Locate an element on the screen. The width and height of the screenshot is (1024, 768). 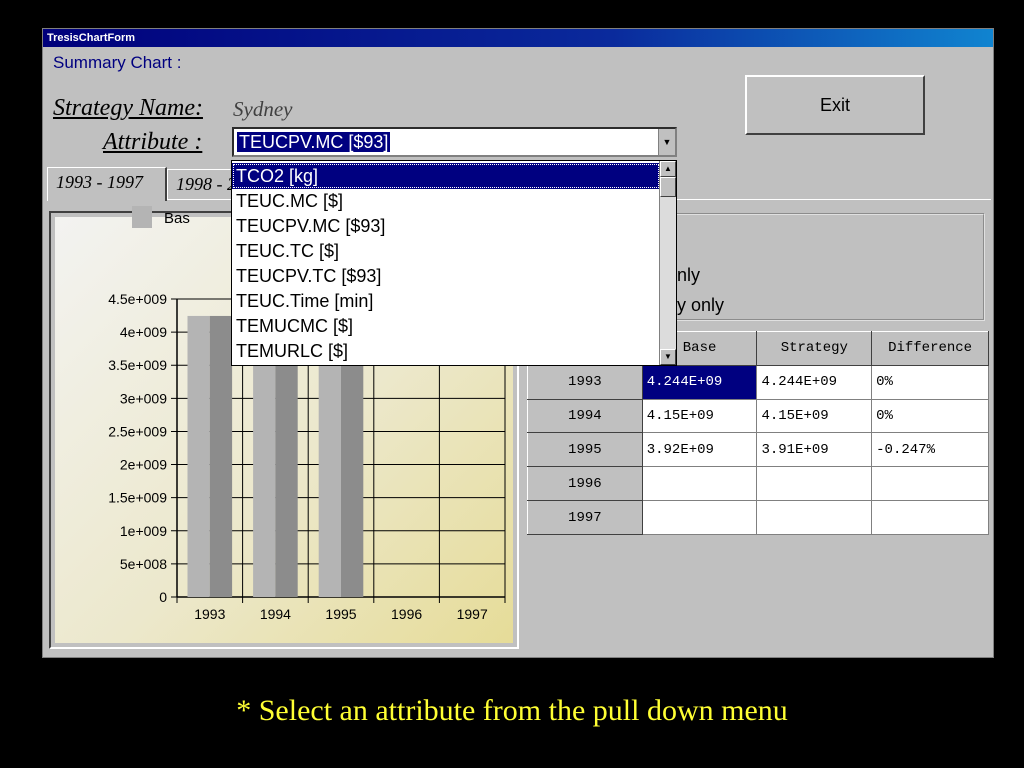
y-tick-label: 0 is located at coordinates (163, 597).